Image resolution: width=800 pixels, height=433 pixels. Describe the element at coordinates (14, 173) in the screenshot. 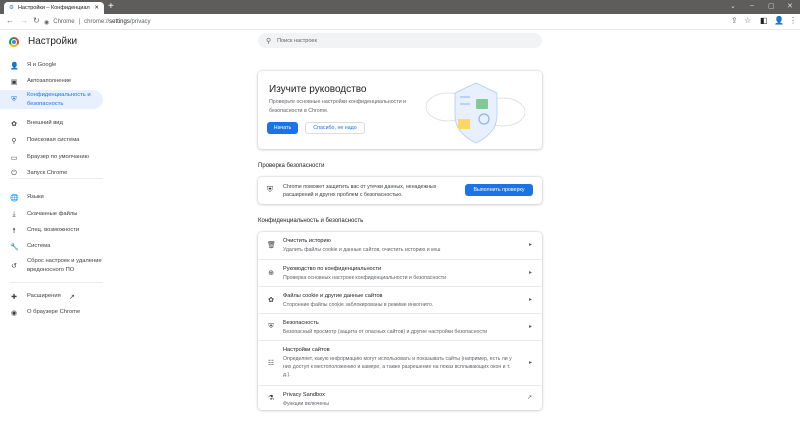

I see `power-icon: ⏻` at that location.